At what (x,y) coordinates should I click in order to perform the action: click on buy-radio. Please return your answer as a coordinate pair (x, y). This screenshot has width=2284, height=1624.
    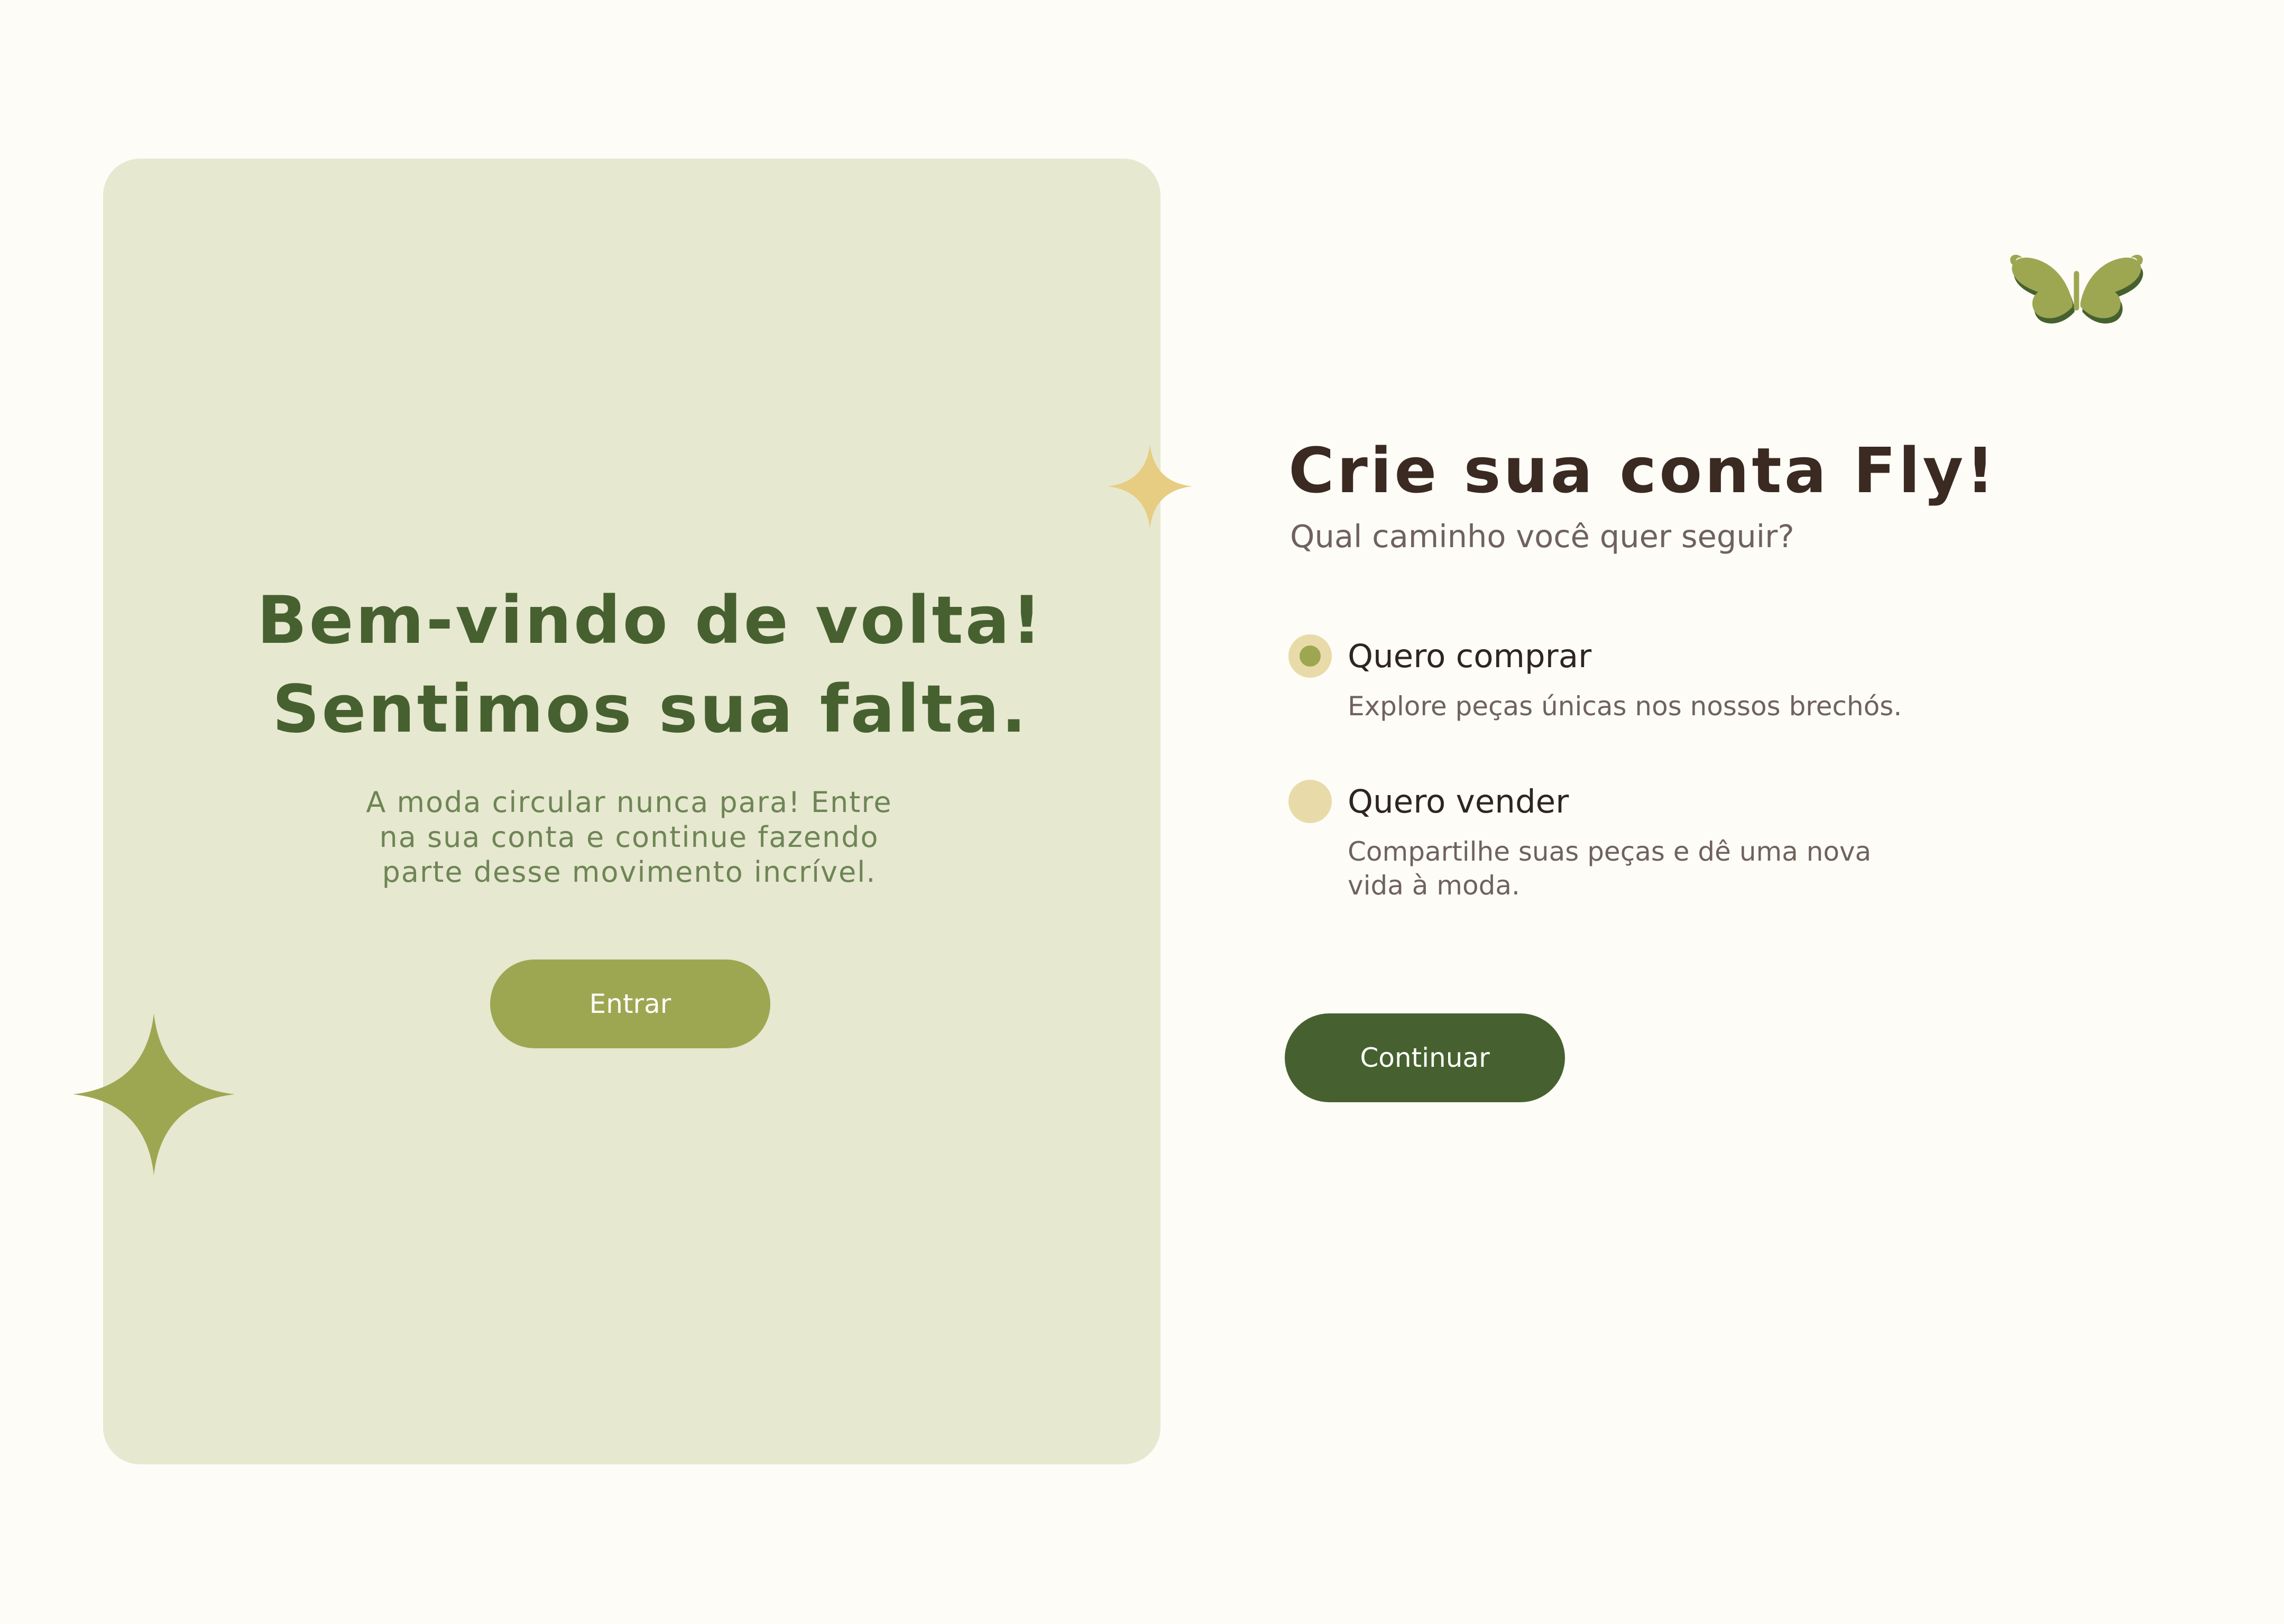
    Looking at the image, I should click on (1310, 656).